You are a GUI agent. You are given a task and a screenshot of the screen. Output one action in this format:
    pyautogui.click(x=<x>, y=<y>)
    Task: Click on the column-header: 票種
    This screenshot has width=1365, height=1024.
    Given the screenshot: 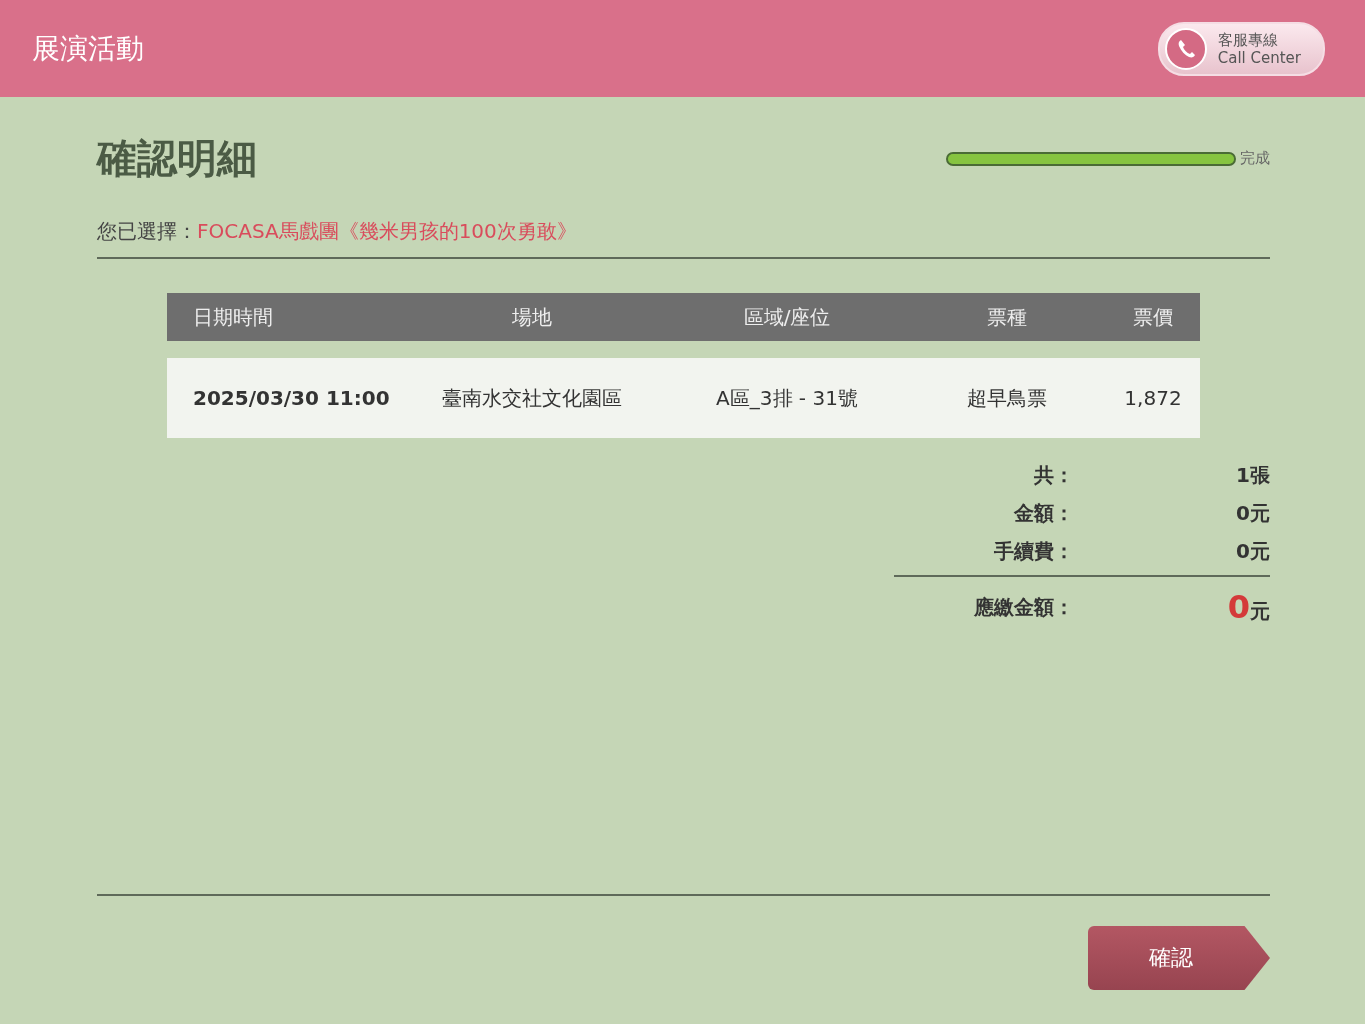 What is the action you would take?
    pyautogui.click(x=1007, y=317)
    